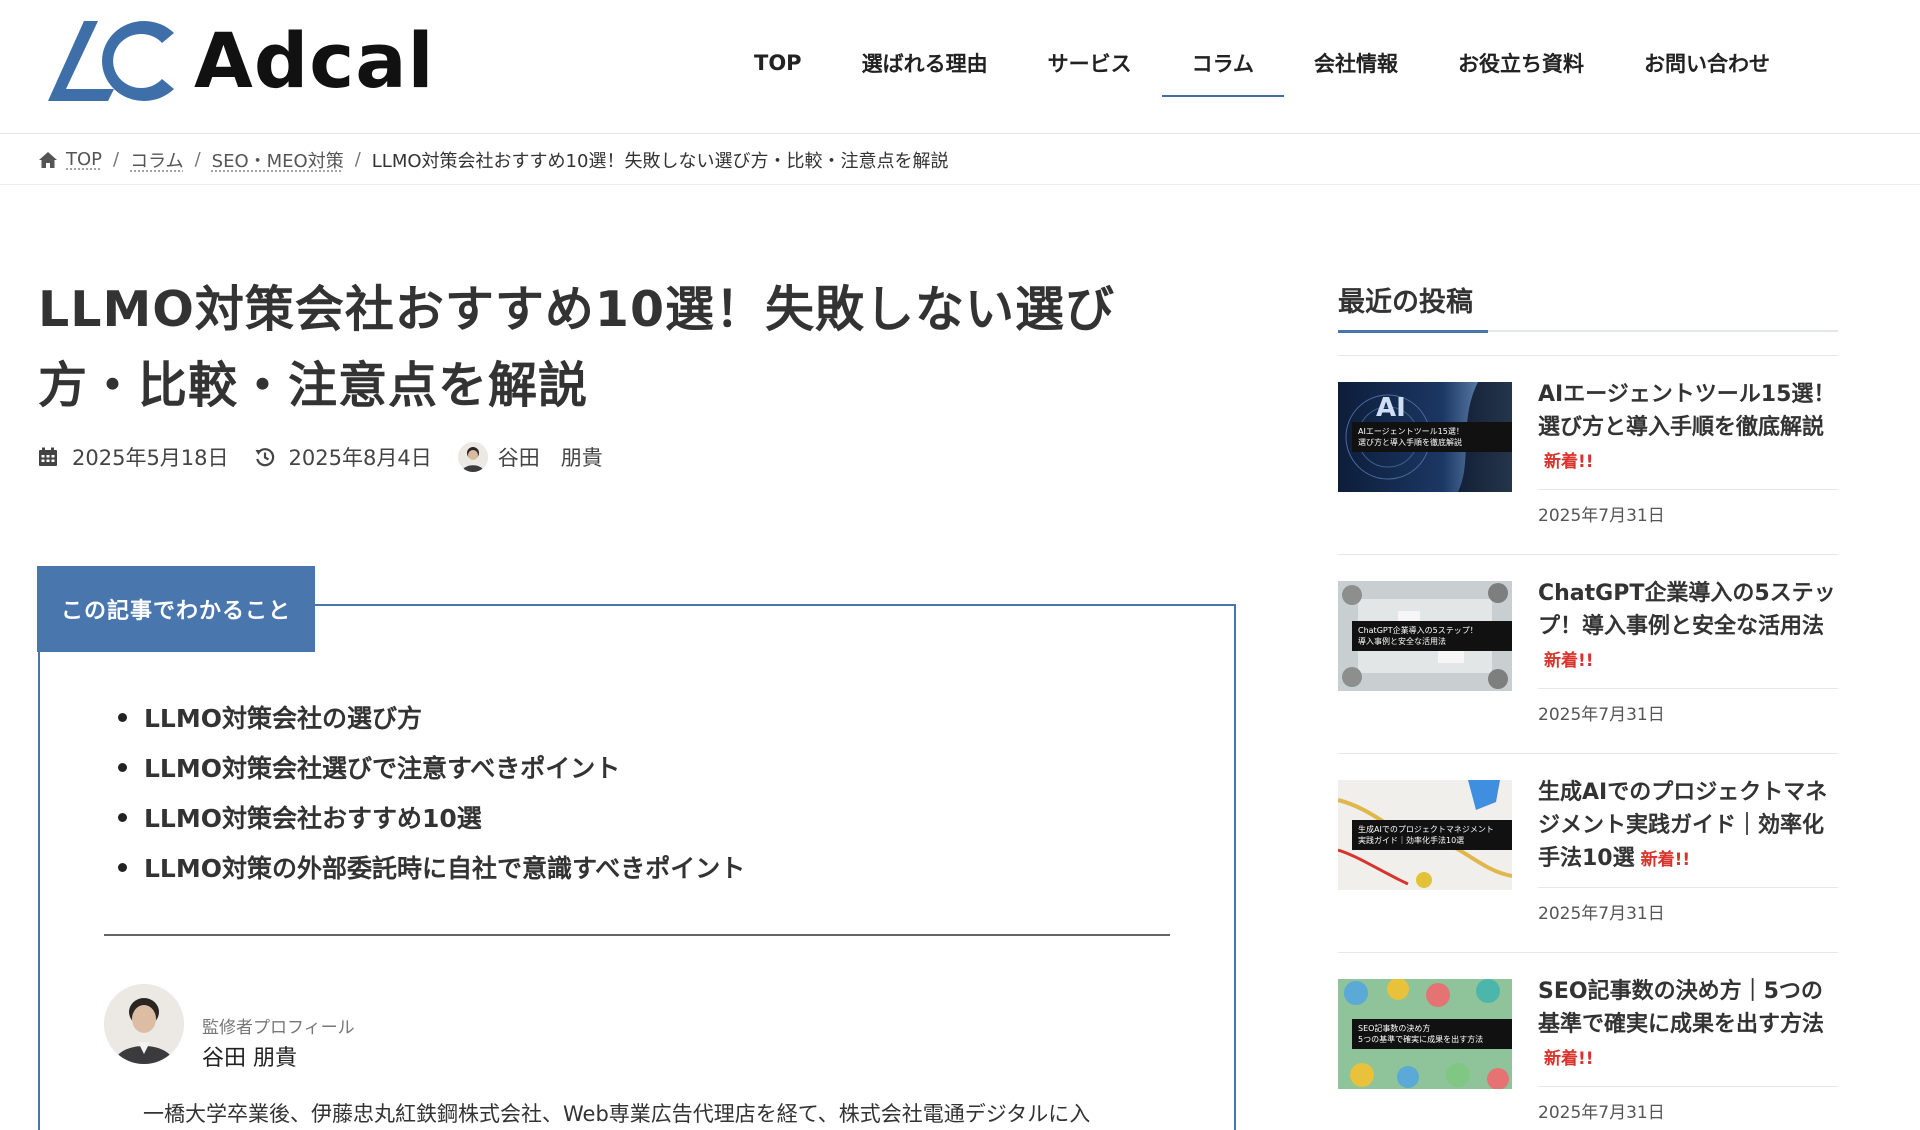 This screenshot has width=1920, height=1130. Describe the element at coordinates (778, 63) in the screenshot. I see `nav-item-top: TOP` at that location.